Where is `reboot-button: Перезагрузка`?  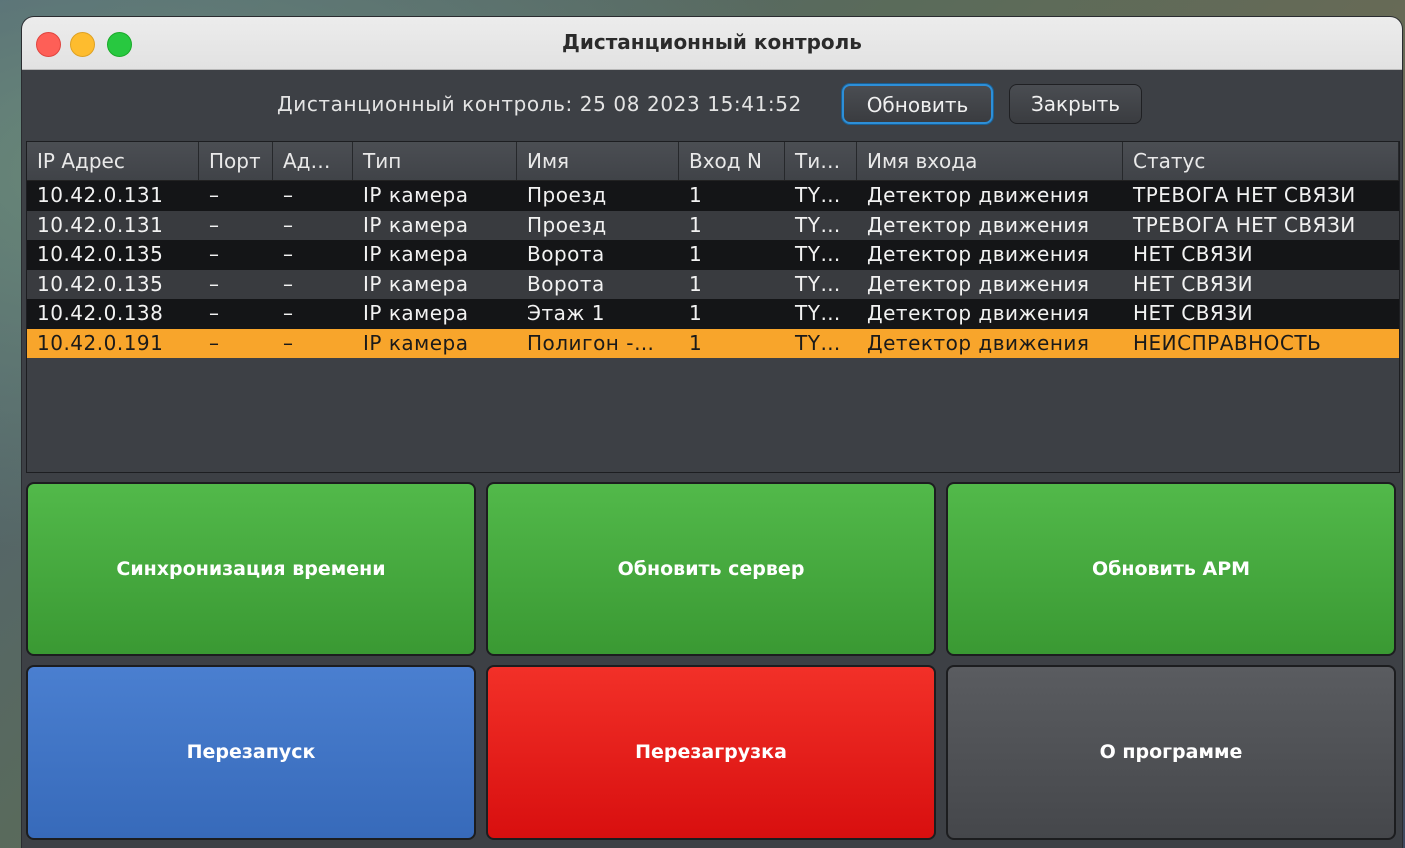
reboot-button: Перезагрузка is located at coordinates (711, 752).